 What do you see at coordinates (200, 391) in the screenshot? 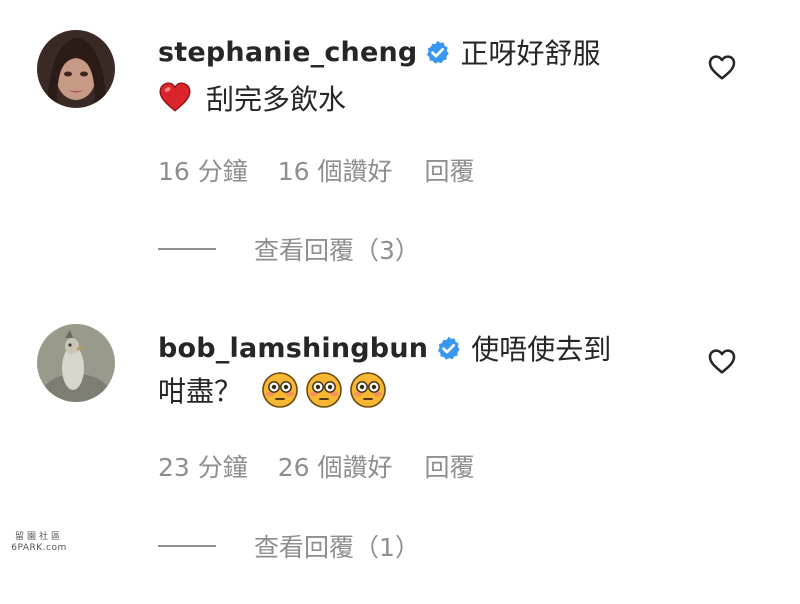
I see `comment-text-line2: 咁盡？` at bounding box center [200, 391].